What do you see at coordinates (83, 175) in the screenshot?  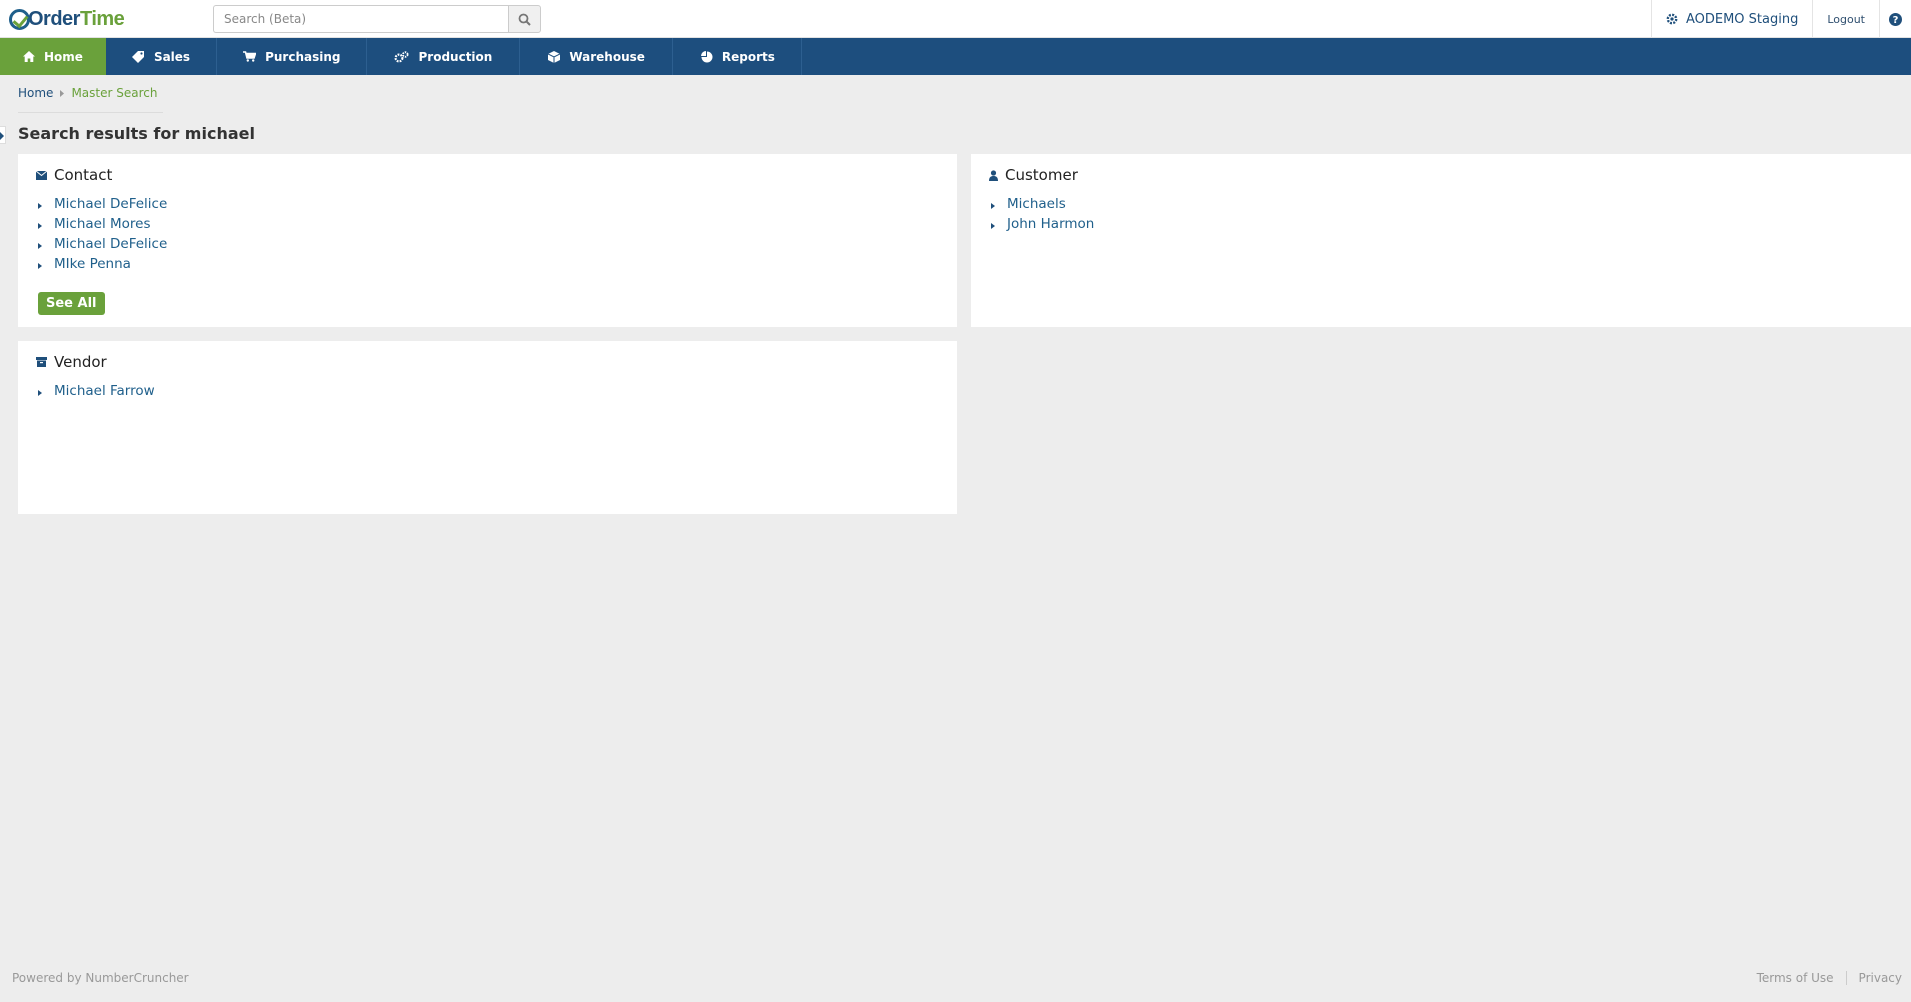 I see `contact-panel-title: Contact` at bounding box center [83, 175].